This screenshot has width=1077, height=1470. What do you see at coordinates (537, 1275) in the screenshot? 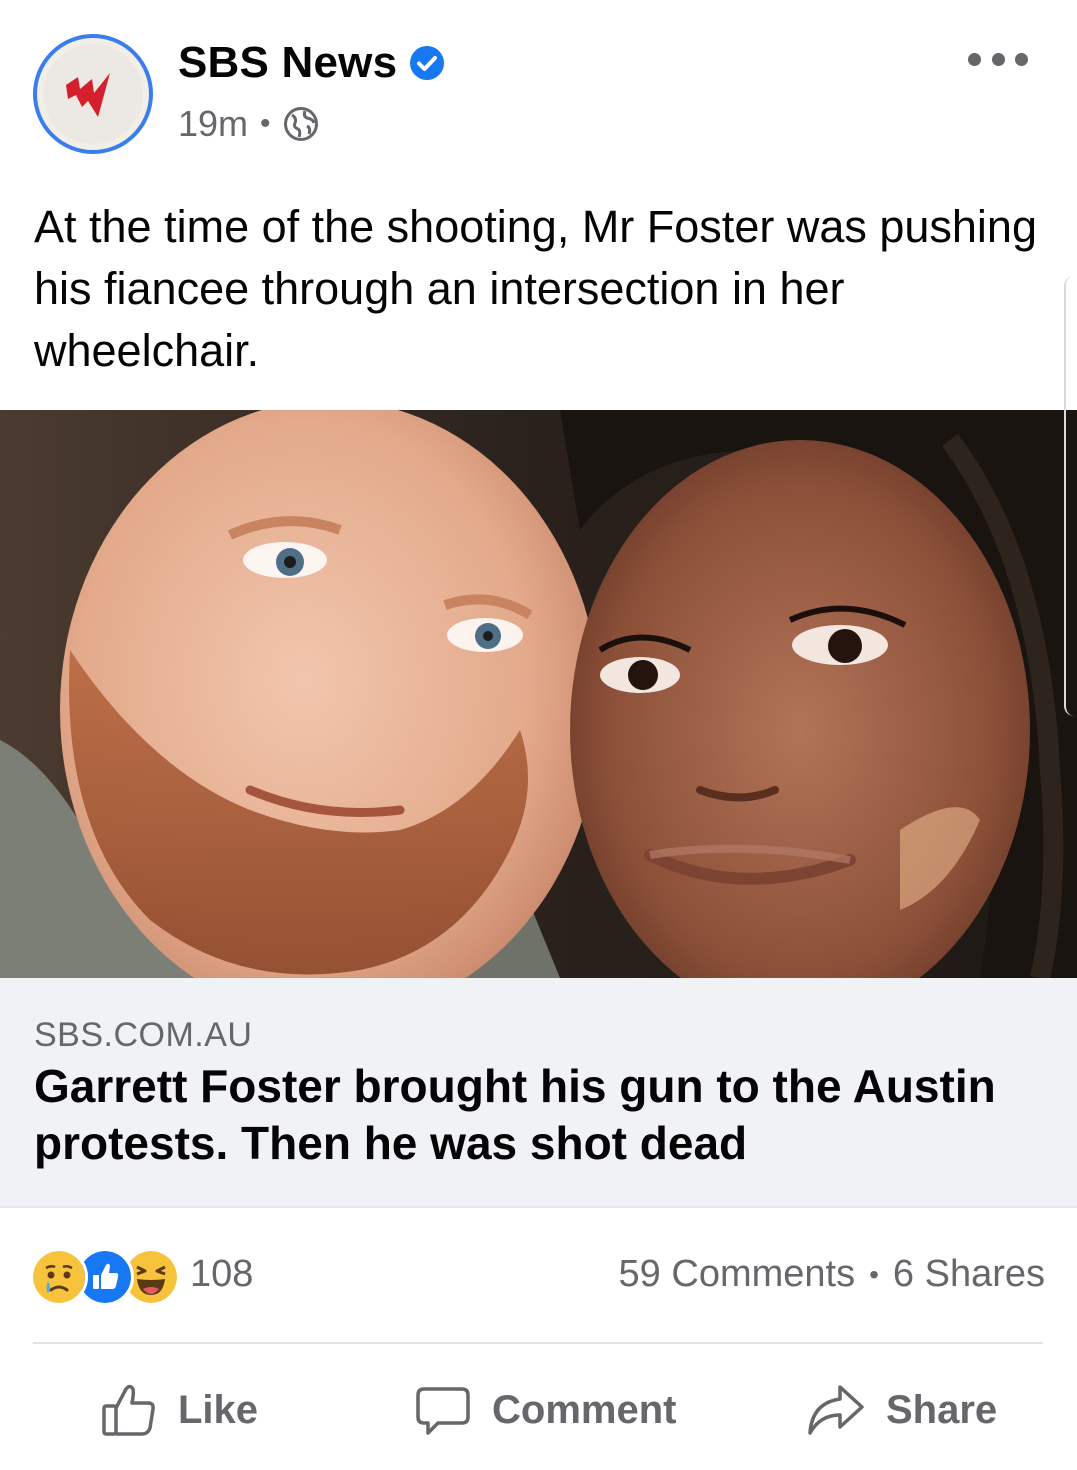
I see `reactions-summary: 108 59 Comments • 6 Shares` at bounding box center [537, 1275].